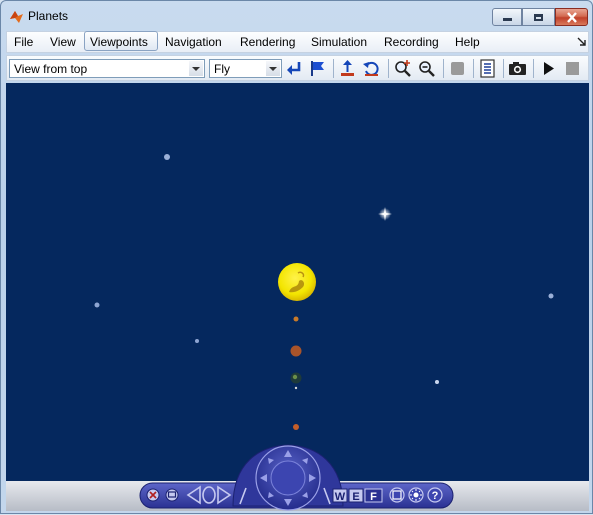  Describe the element at coordinates (426, 68) in the screenshot. I see `zoom-out-icon` at that location.